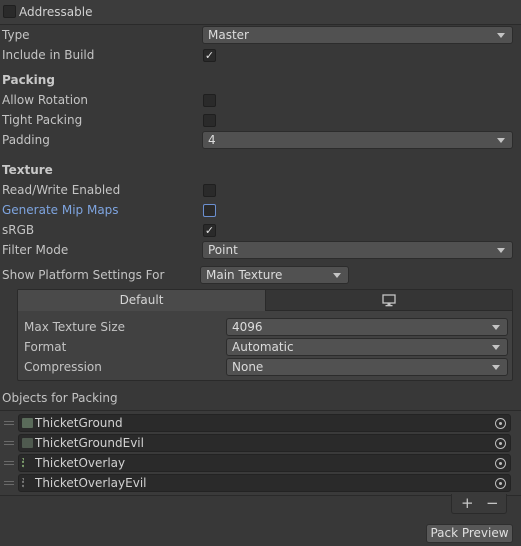 This screenshot has height=546, width=521. What do you see at coordinates (492, 503) in the screenshot?
I see `remove-item-button: −` at bounding box center [492, 503].